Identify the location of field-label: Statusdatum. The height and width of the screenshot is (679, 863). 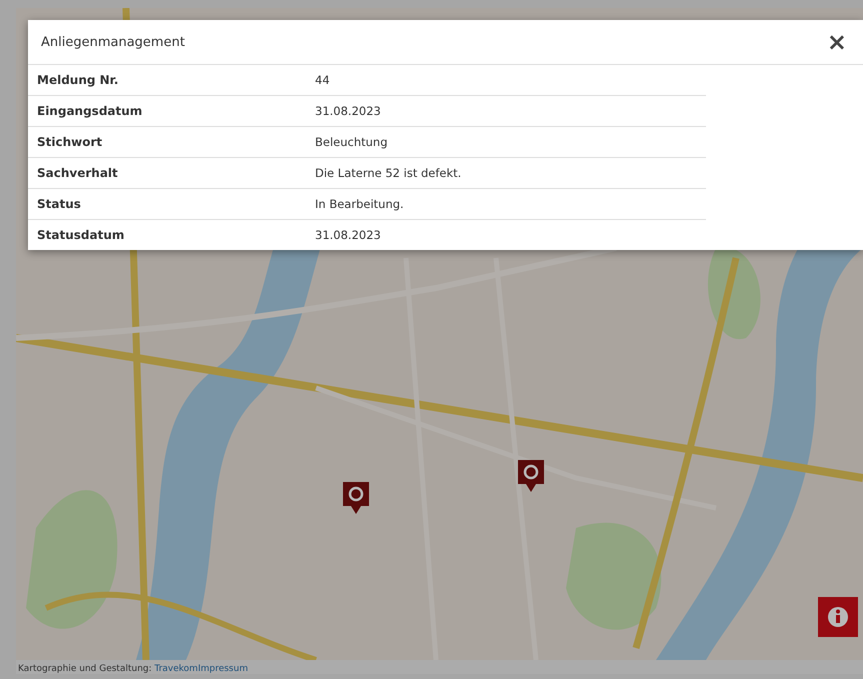
(167, 235).